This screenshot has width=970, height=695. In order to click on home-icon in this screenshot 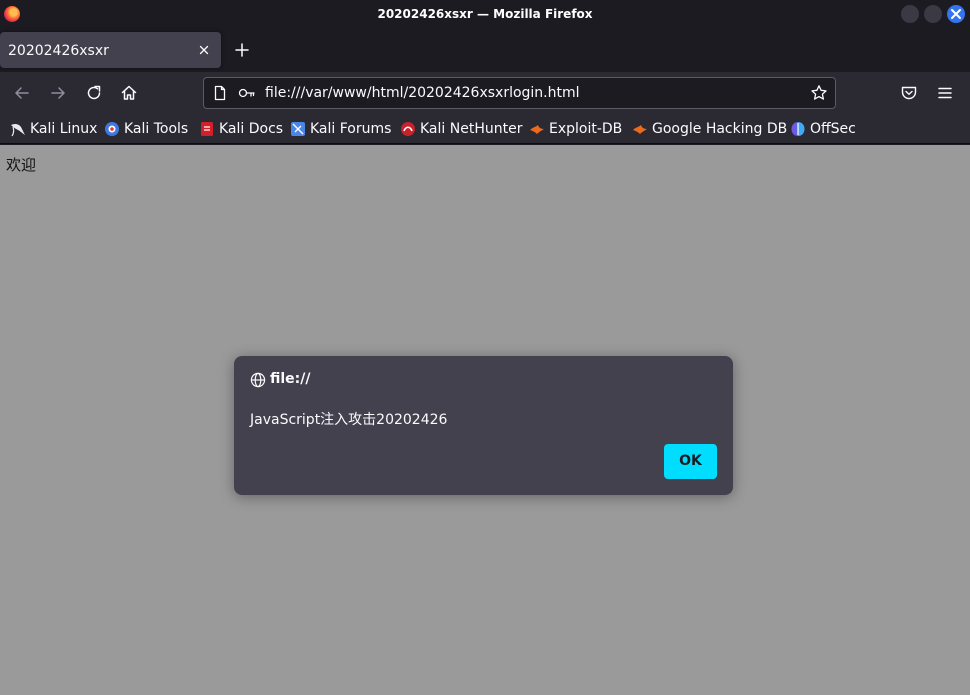, I will do `click(129, 93)`.